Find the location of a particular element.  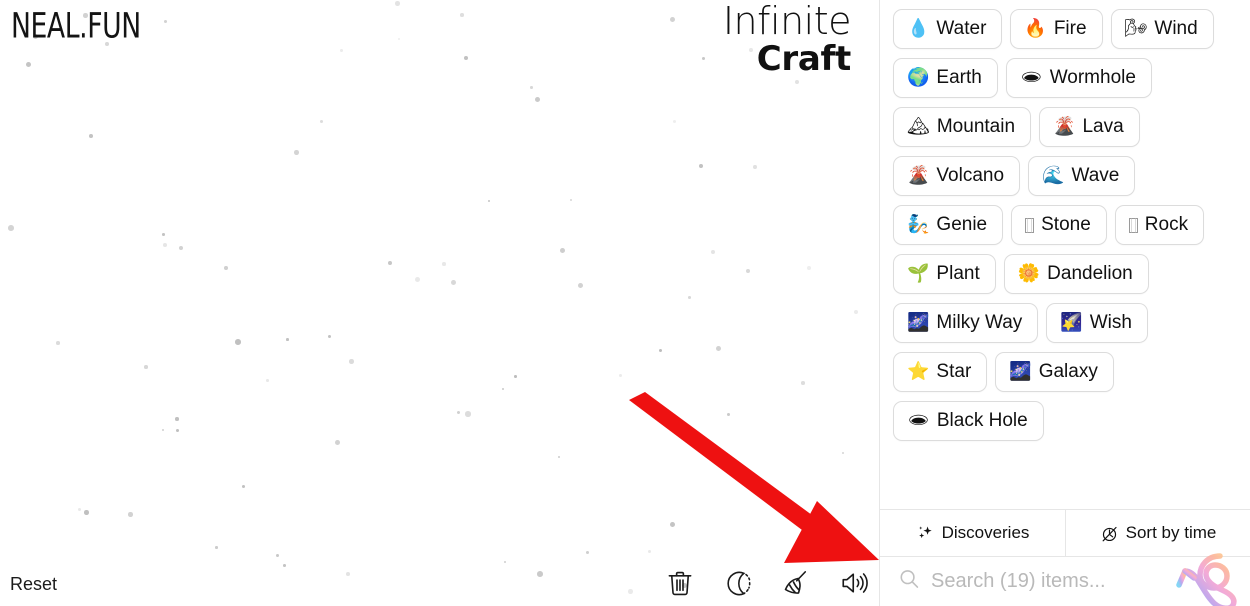

element-pill: 🕳 Black Hole is located at coordinates (968, 421).